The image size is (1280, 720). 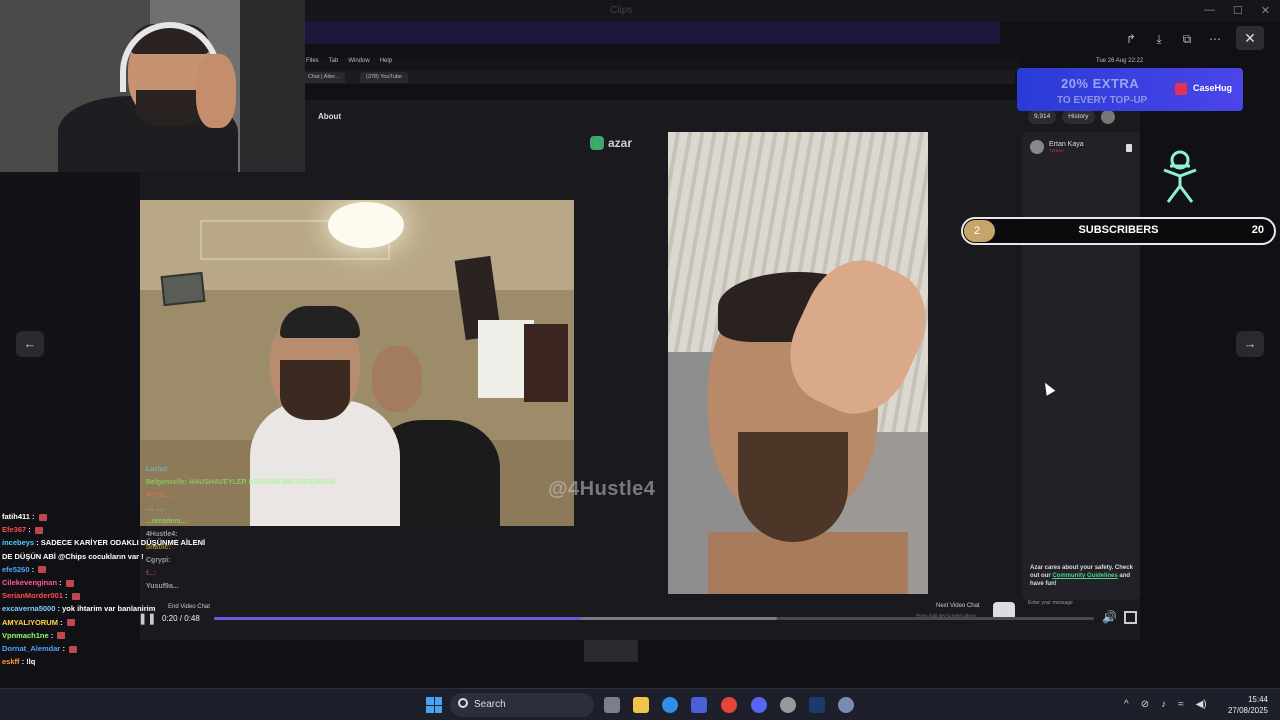 I want to click on azar-logo: azar, so click(x=611, y=143).